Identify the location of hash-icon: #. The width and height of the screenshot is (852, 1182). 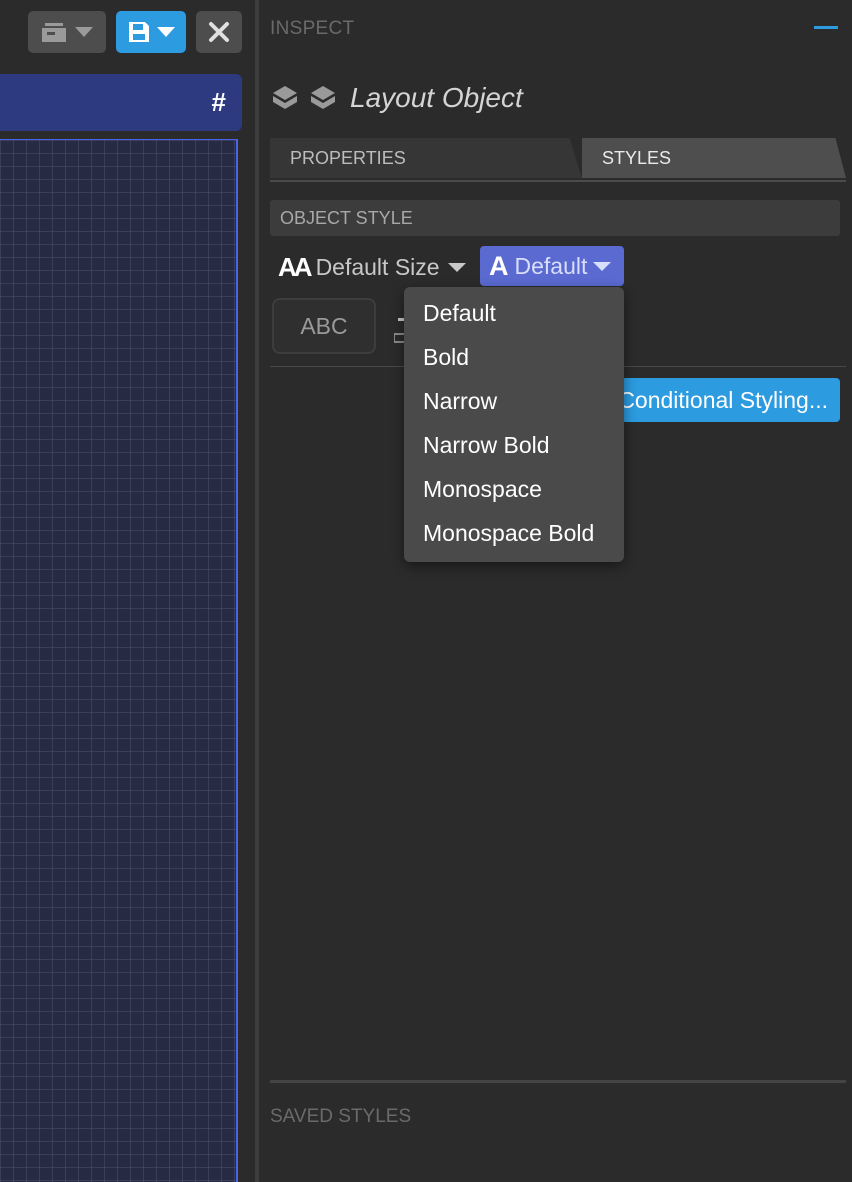
(219, 102).